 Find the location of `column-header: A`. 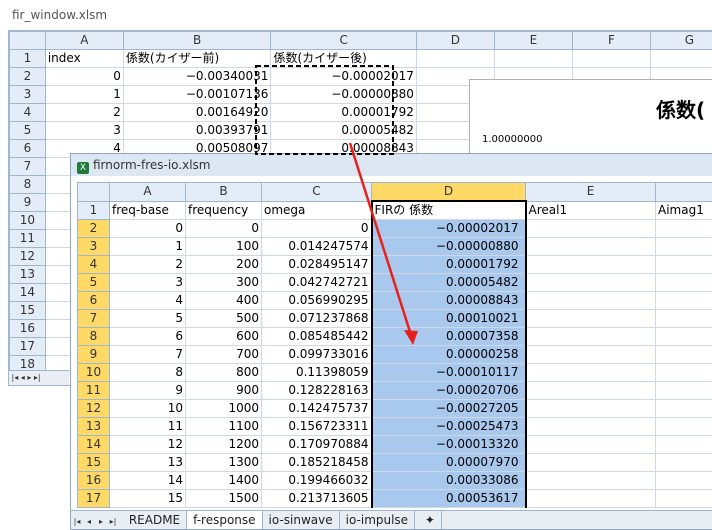

column-header: A is located at coordinates (84, 41).